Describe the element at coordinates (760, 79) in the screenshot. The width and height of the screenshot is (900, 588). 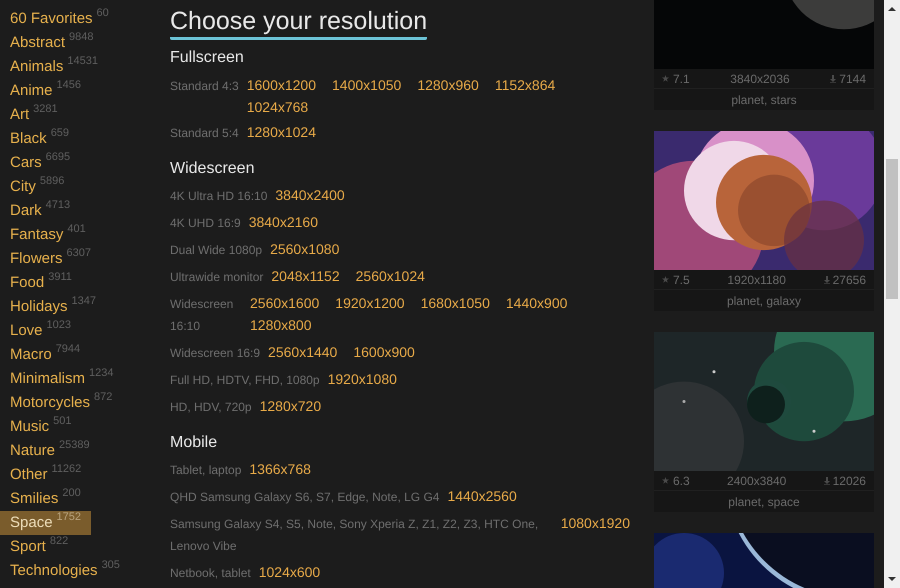
I see `wallpaper-resolution: 3840x2036` at that location.